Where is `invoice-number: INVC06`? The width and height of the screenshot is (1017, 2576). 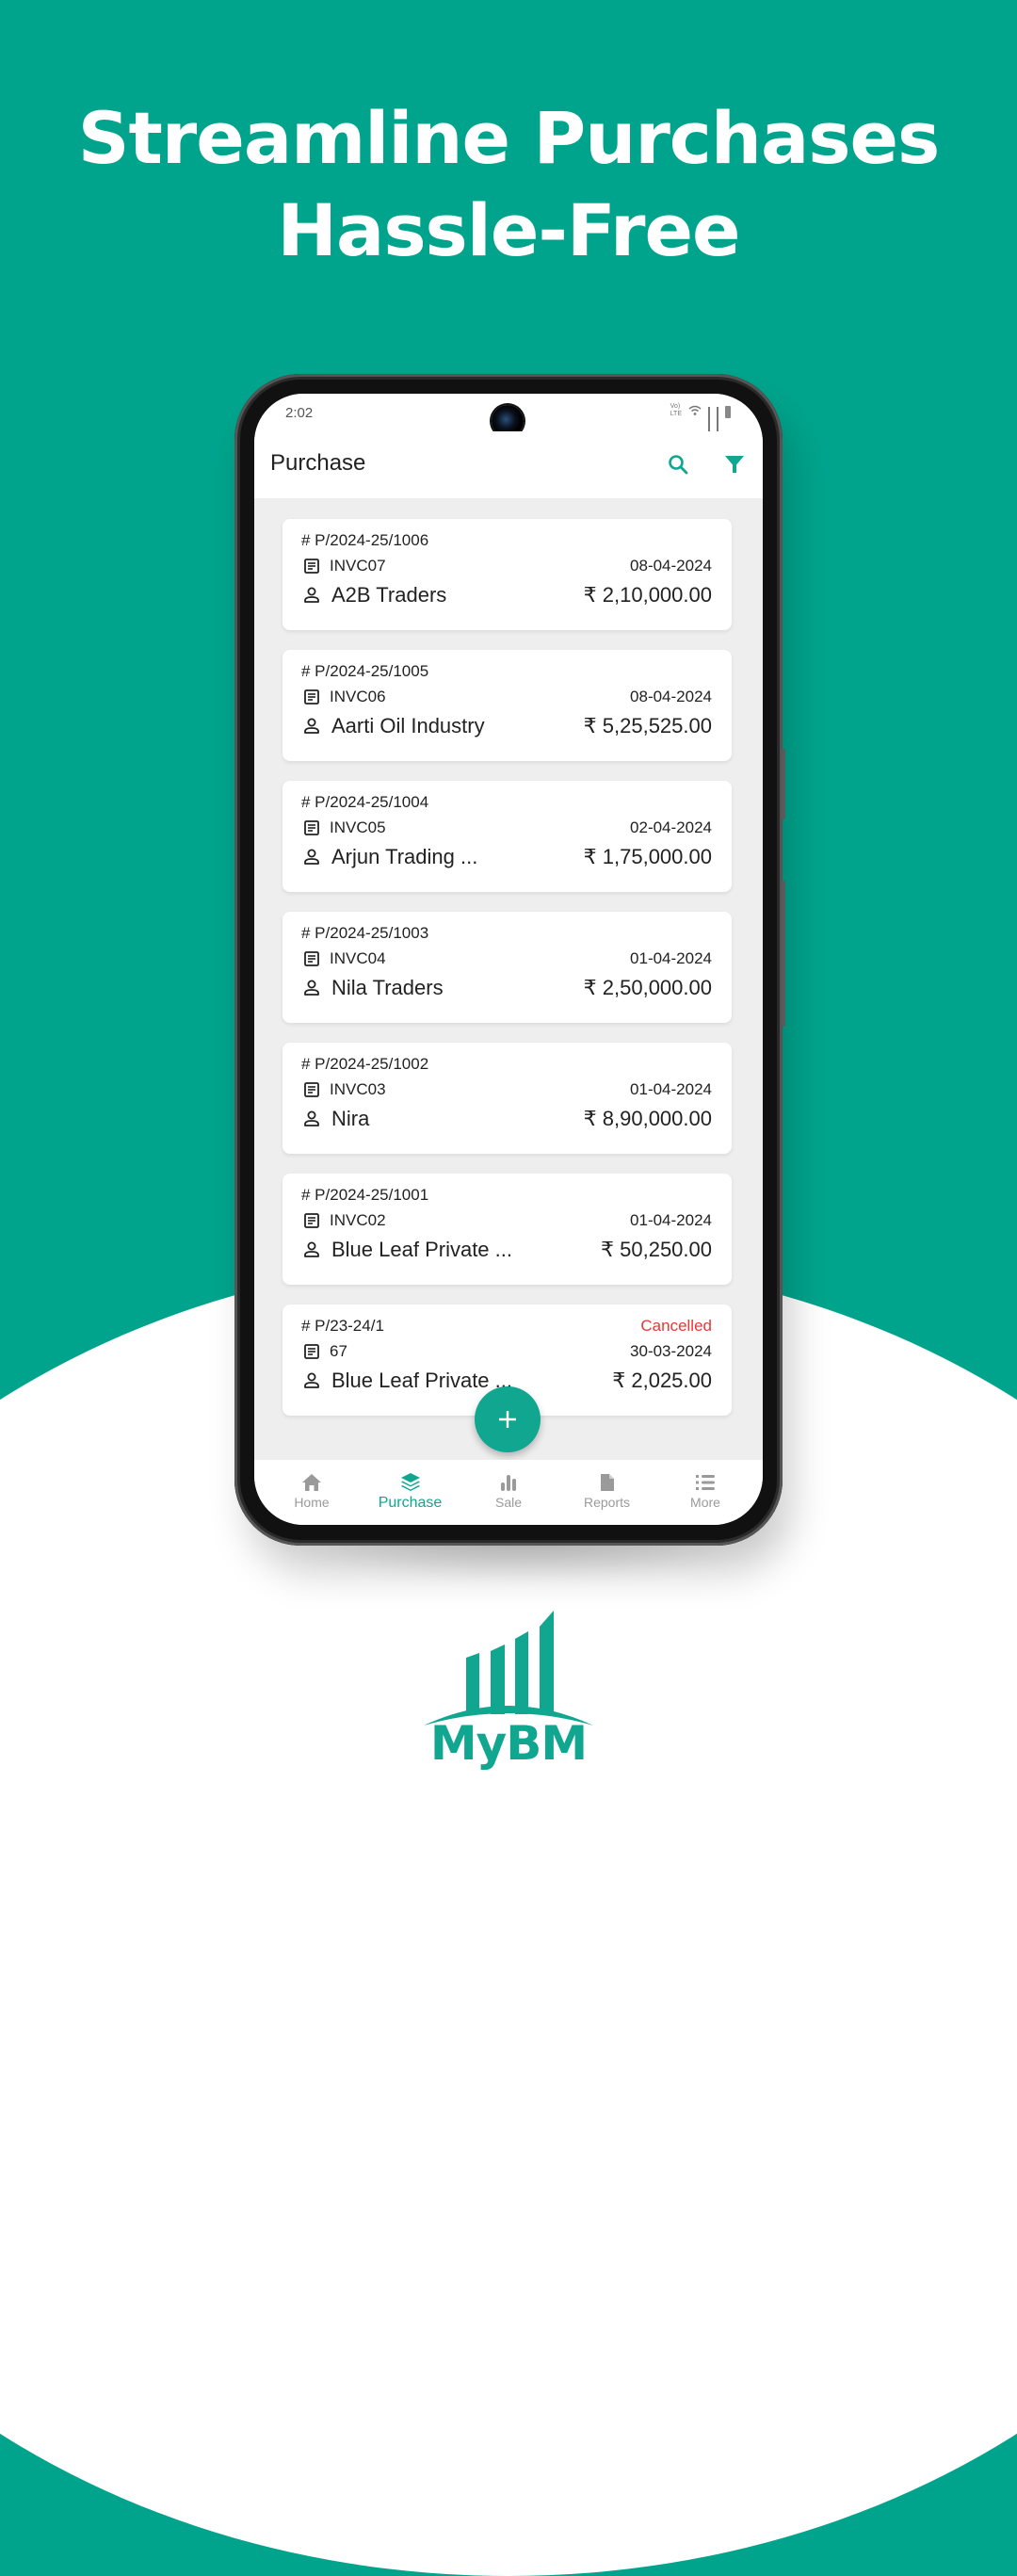 invoice-number: INVC06 is located at coordinates (358, 696).